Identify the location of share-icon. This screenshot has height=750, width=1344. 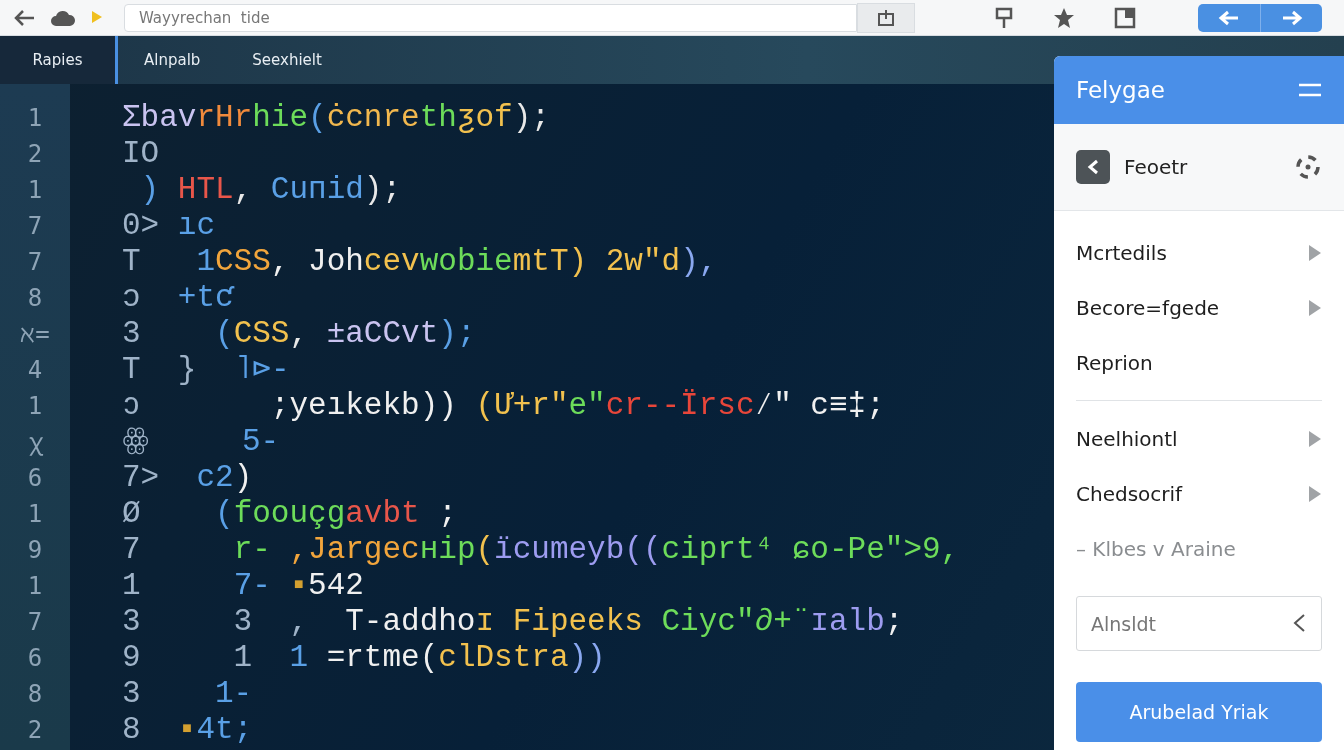
(886, 17).